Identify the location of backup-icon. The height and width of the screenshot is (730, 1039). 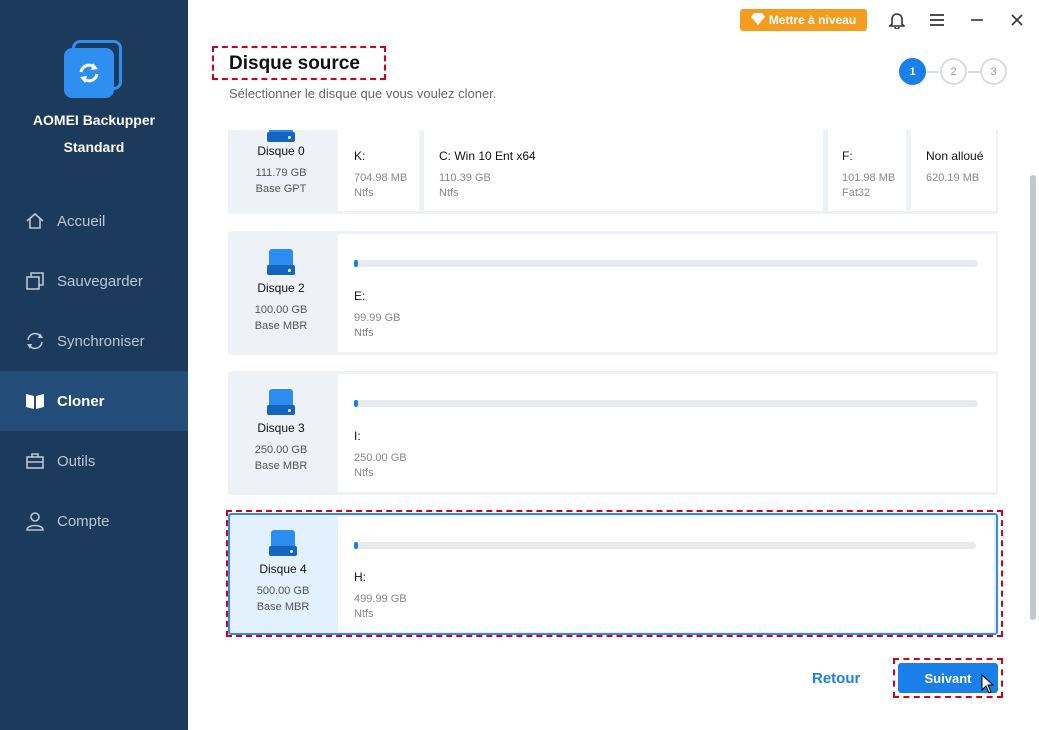
(35, 281).